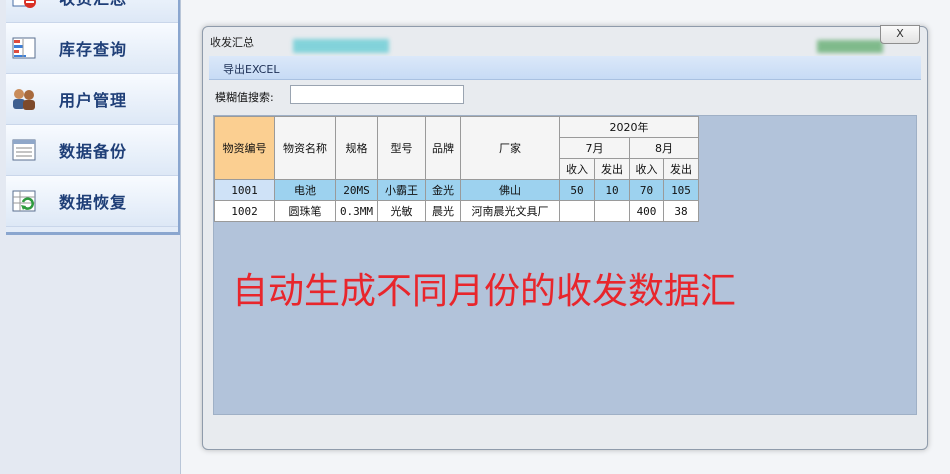 This screenshot has height=474, width=950. What do you see at coordinates (565, 68) in the screenshot?
I see `toolbar: 导出EXCEL` at bounding box center [565, 68].